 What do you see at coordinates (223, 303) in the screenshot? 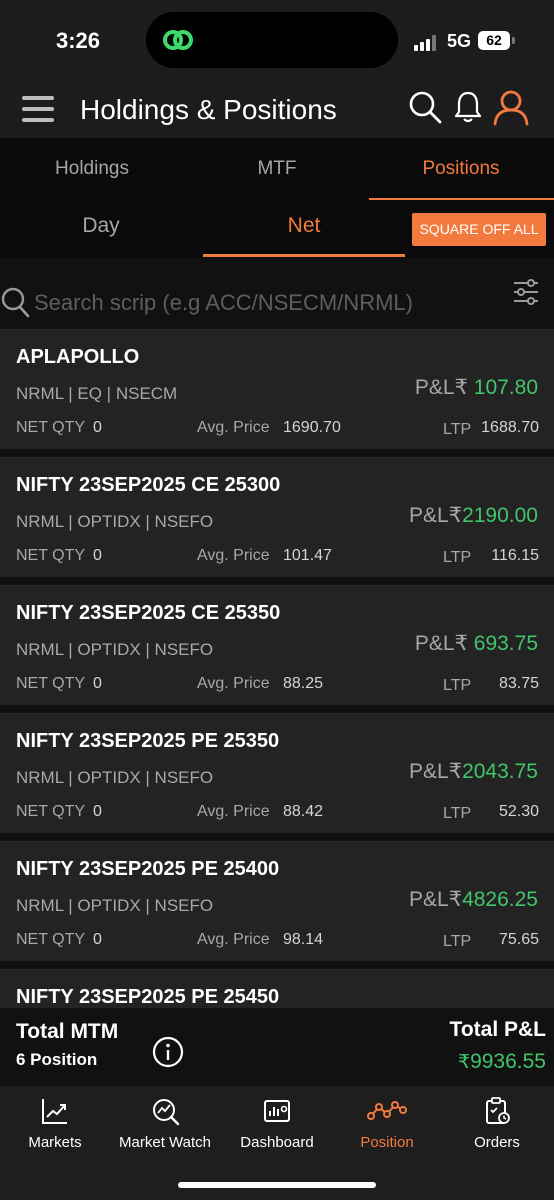
I see `search-input: Search scrip (e.g ACC/NSECM/NRML)` at bounding box center [223, 303].